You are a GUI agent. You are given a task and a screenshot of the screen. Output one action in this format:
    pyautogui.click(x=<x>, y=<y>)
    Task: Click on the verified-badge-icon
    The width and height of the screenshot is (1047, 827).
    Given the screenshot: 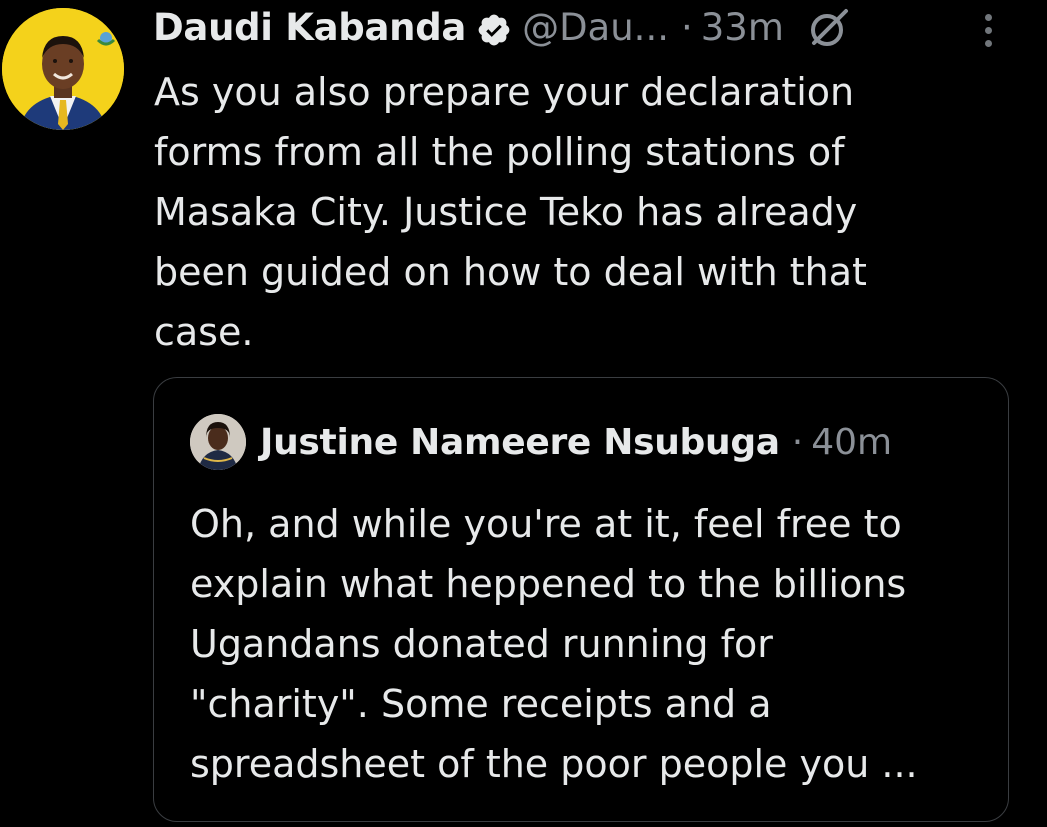 What is the action you would take?
    pyautogui.click(x=494, y=28)
    